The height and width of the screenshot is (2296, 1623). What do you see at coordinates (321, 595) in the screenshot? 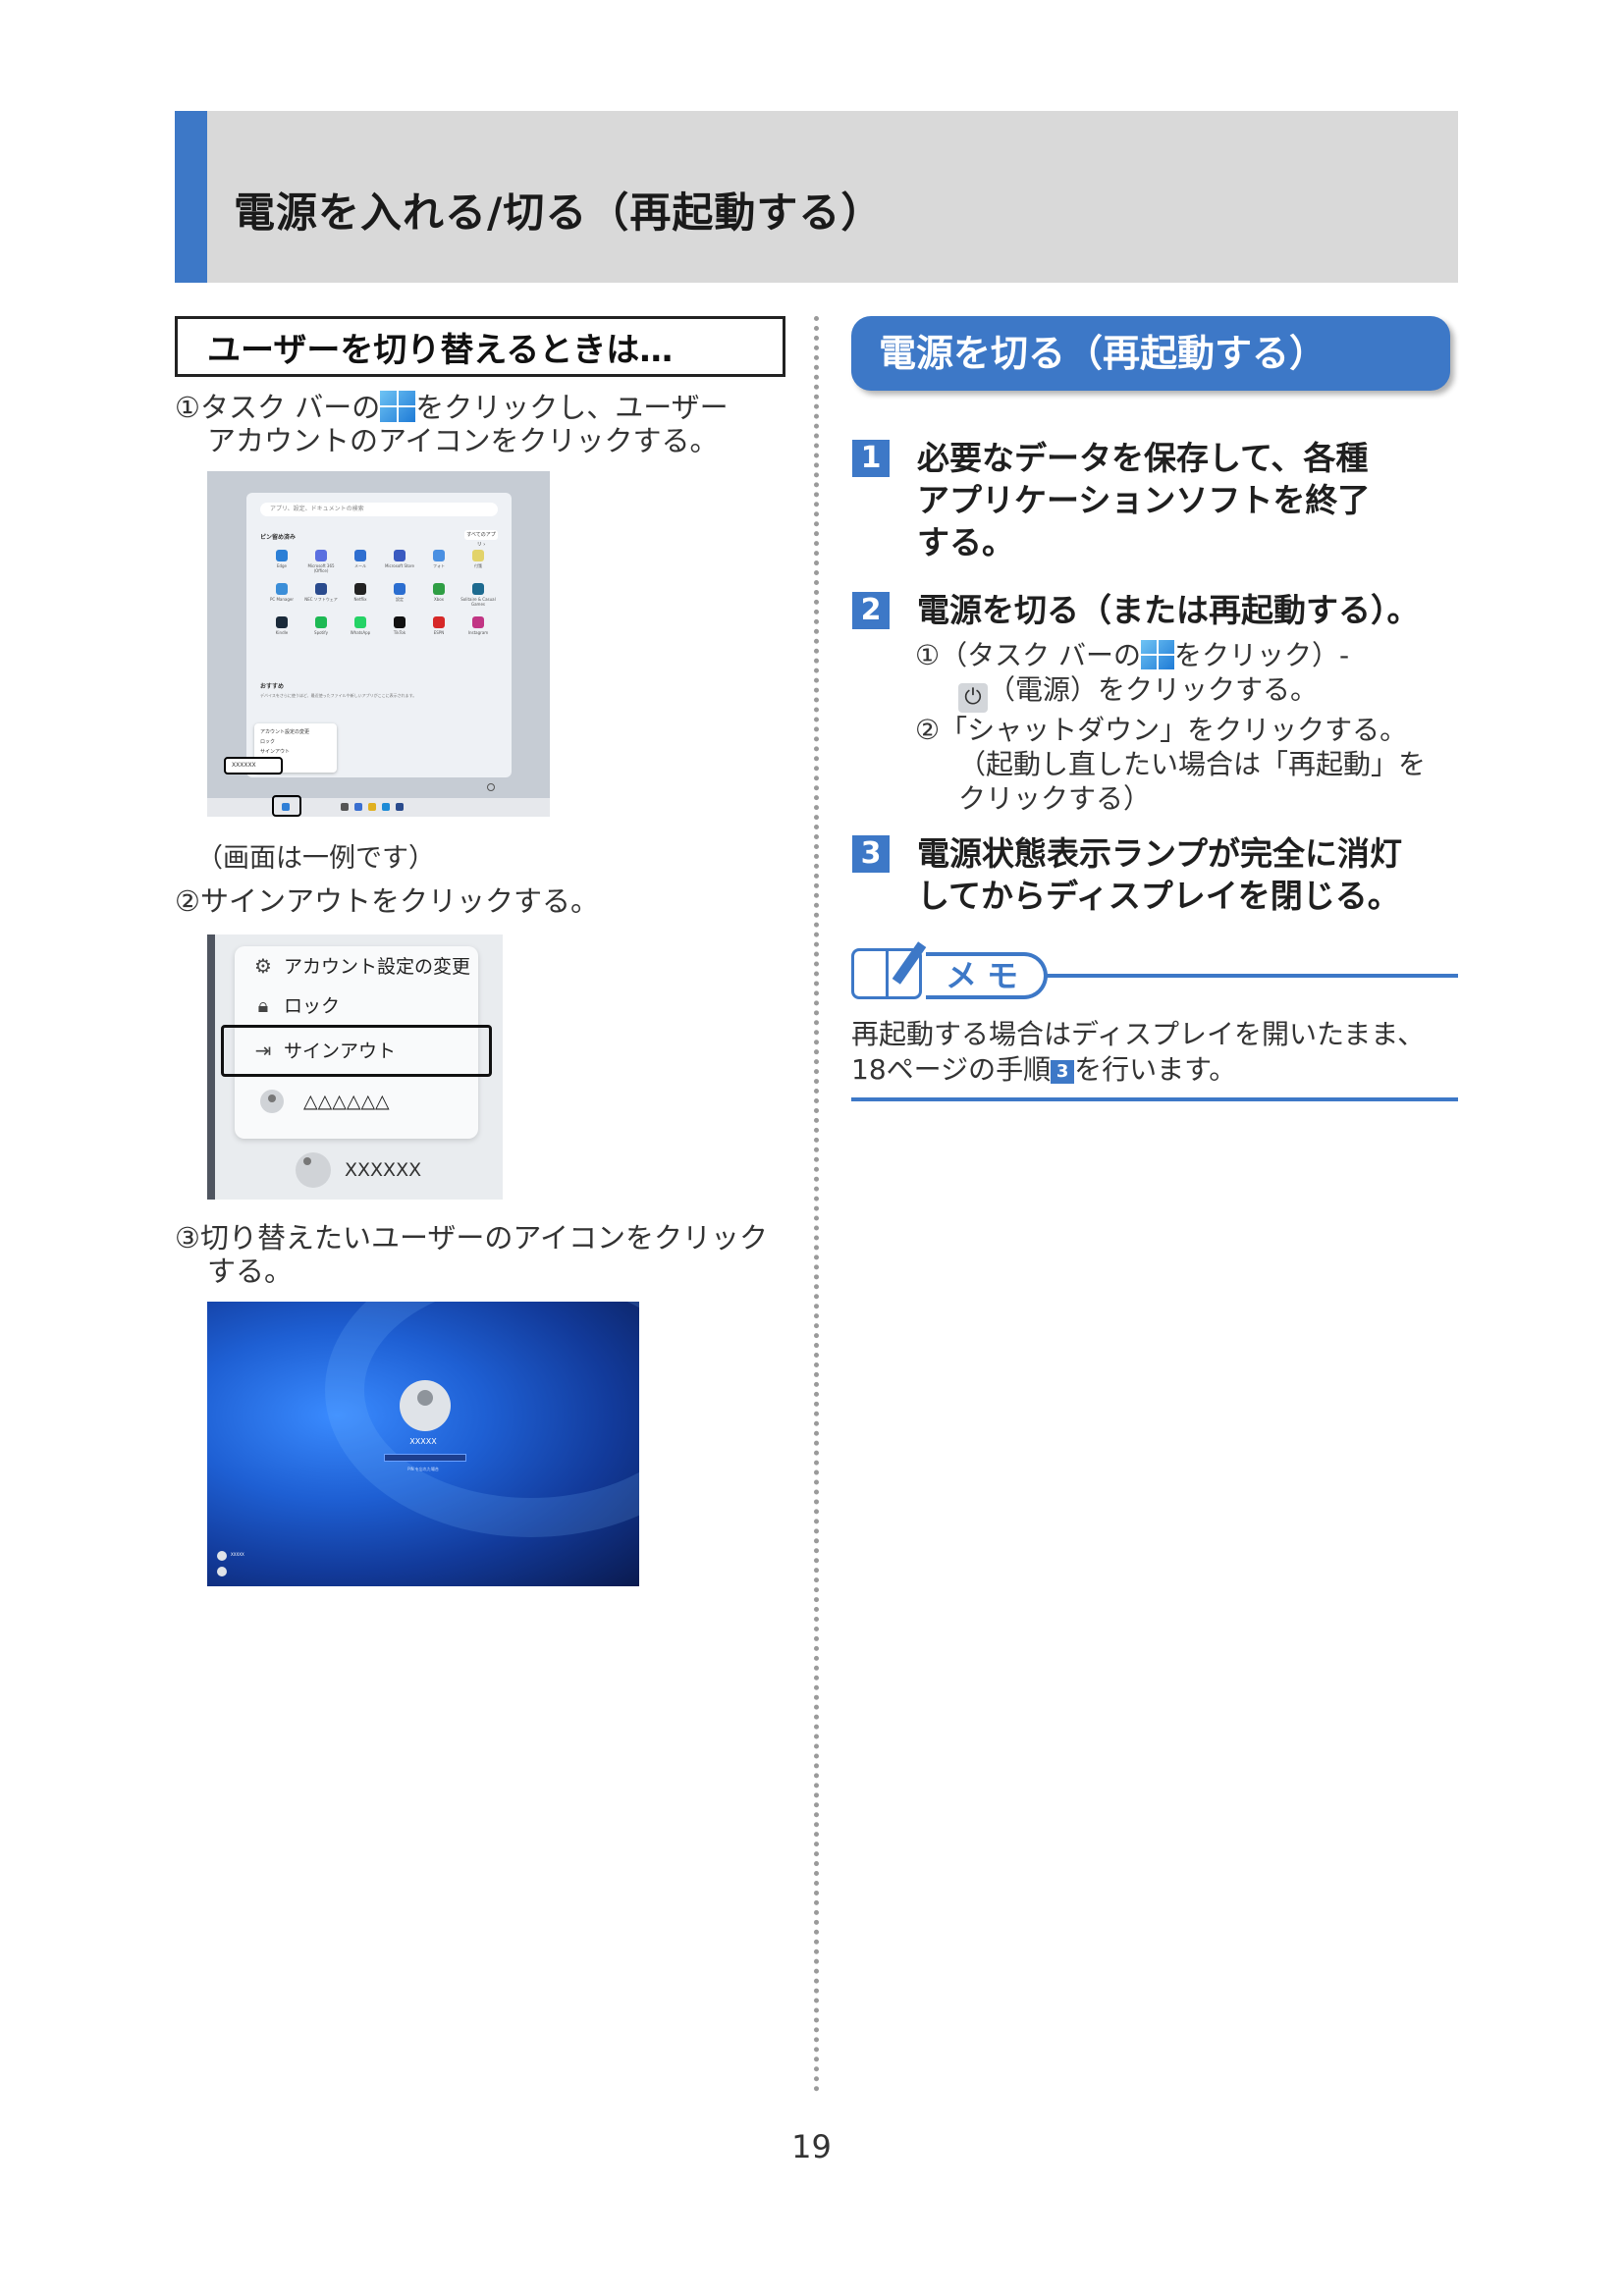
I see `app-tile: NEC ソフトウェア` at bounding box center [321, 595].